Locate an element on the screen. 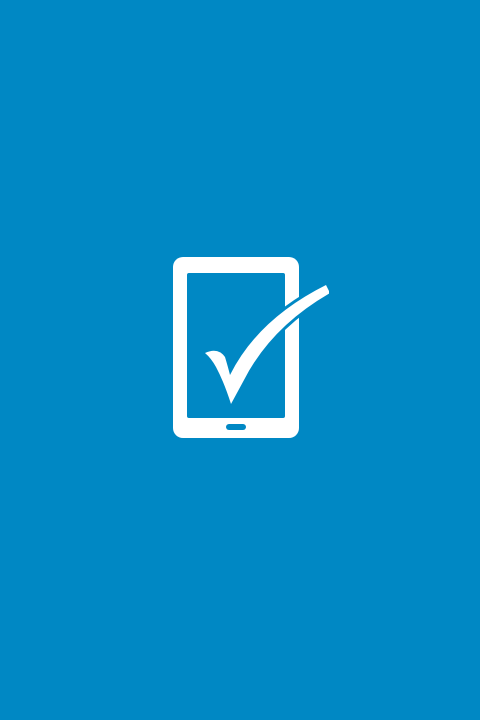  app-logo is located at coordinates (251, 348).